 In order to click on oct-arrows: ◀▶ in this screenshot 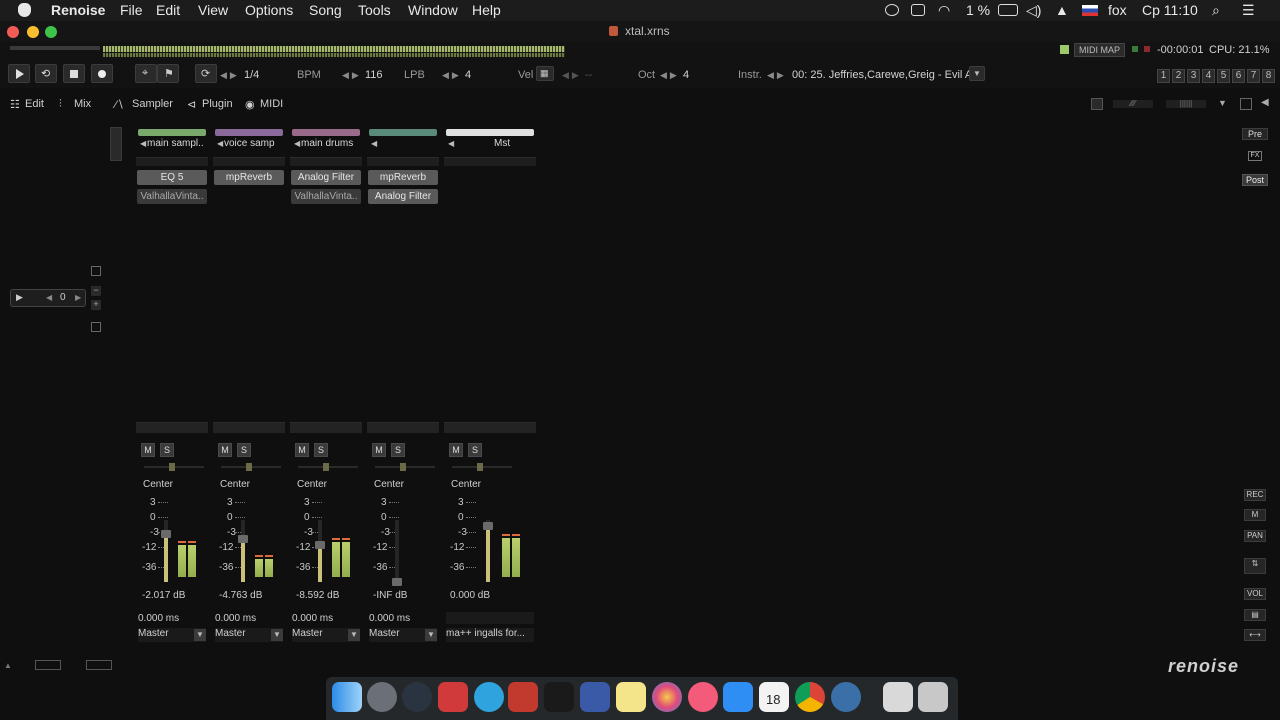, I will do `click(670, 75)`.